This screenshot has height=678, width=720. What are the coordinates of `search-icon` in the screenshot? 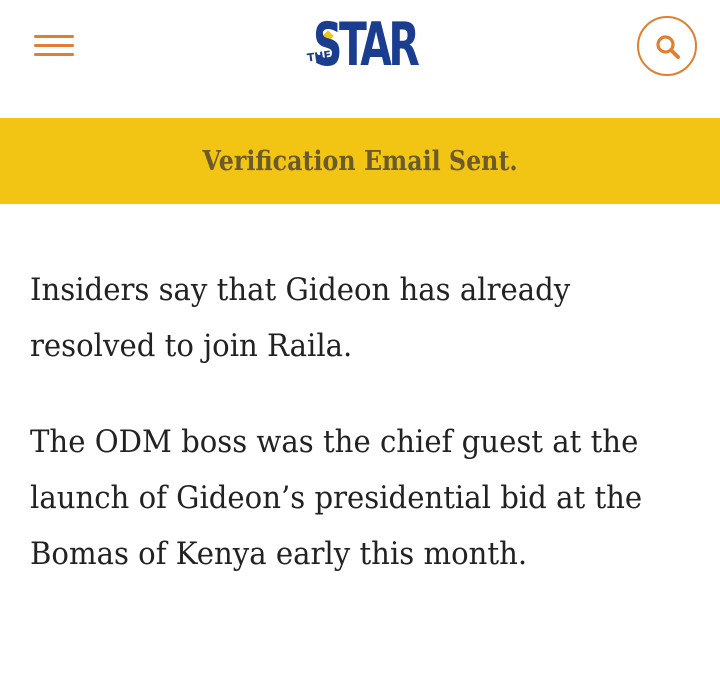 It's located at (668, 47).